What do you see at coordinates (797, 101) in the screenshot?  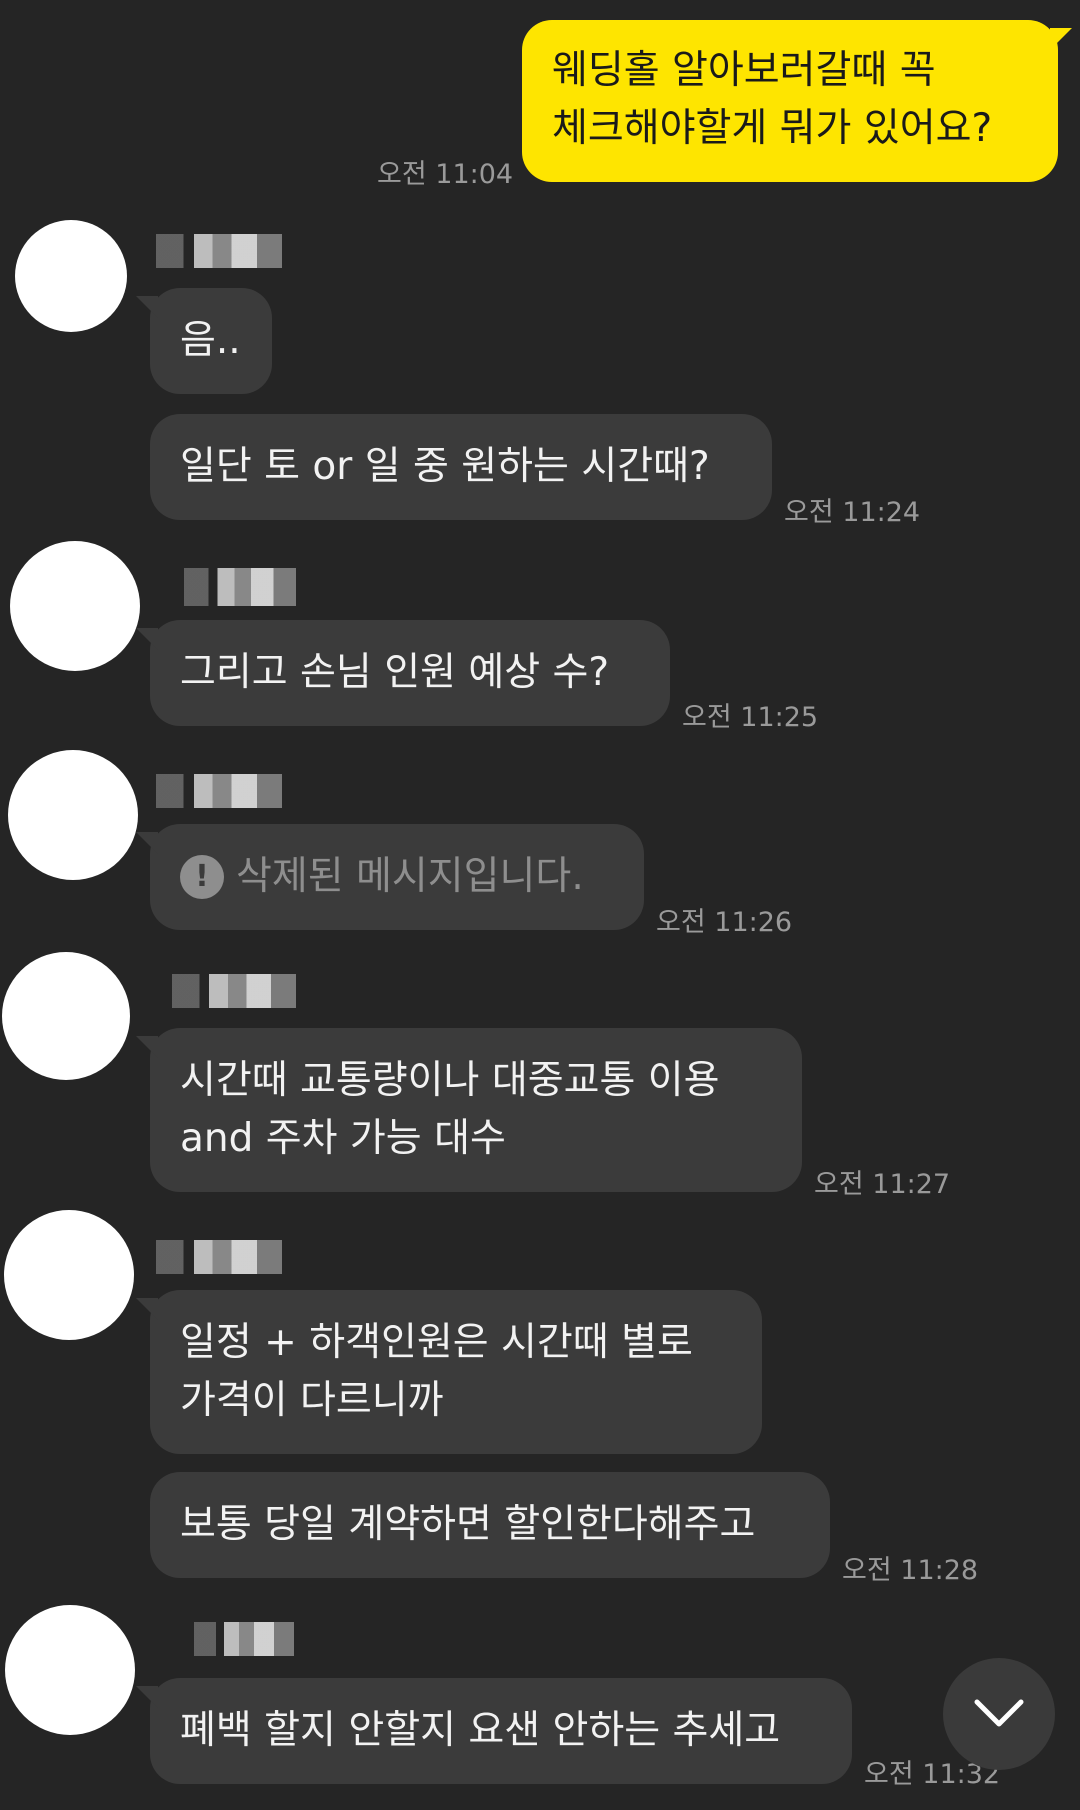 I see `my-message-bubble: 웨딩홀 알아보러갈때 꼭 체크해야할게 뭐가 있어요?` at bounding box center [797, 101].